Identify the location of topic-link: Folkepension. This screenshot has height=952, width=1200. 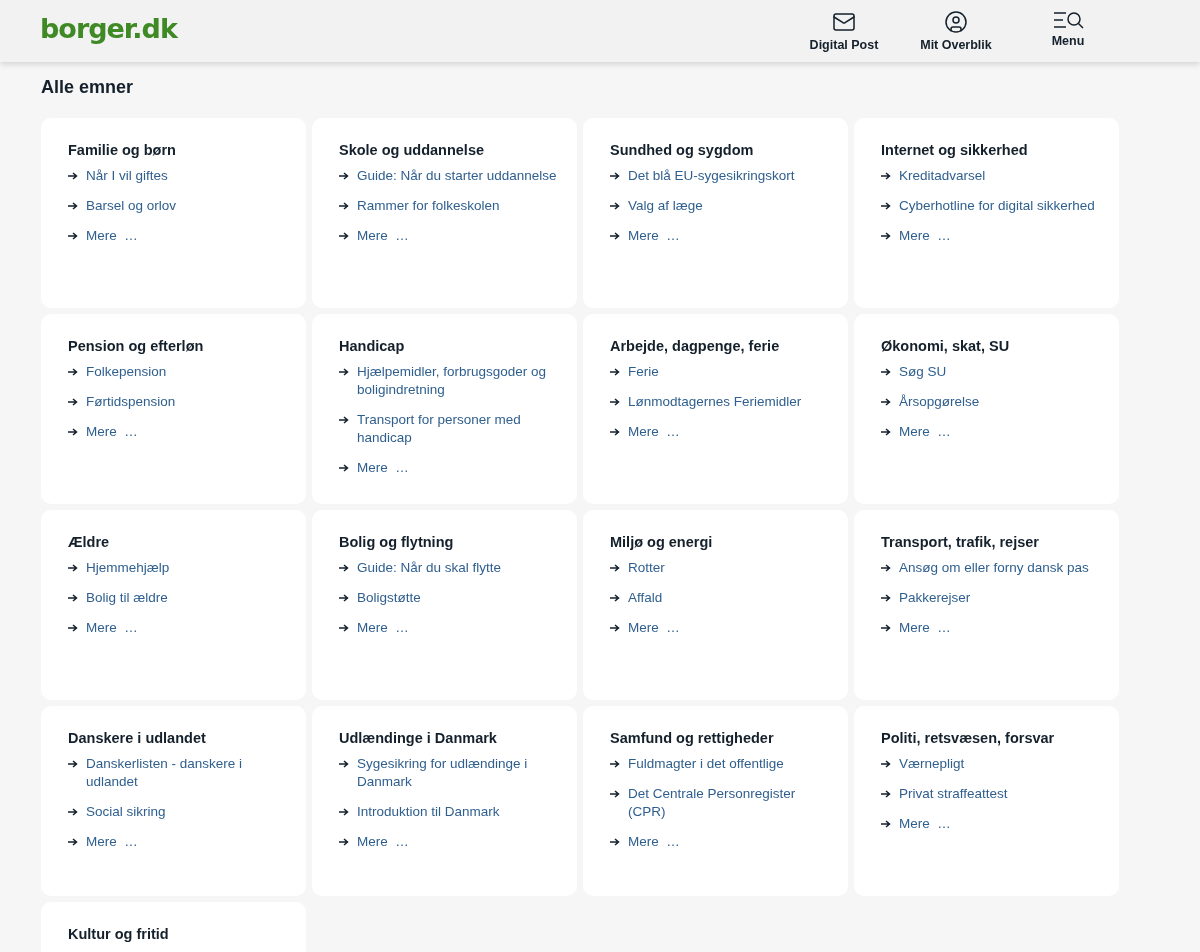
(126, 372).